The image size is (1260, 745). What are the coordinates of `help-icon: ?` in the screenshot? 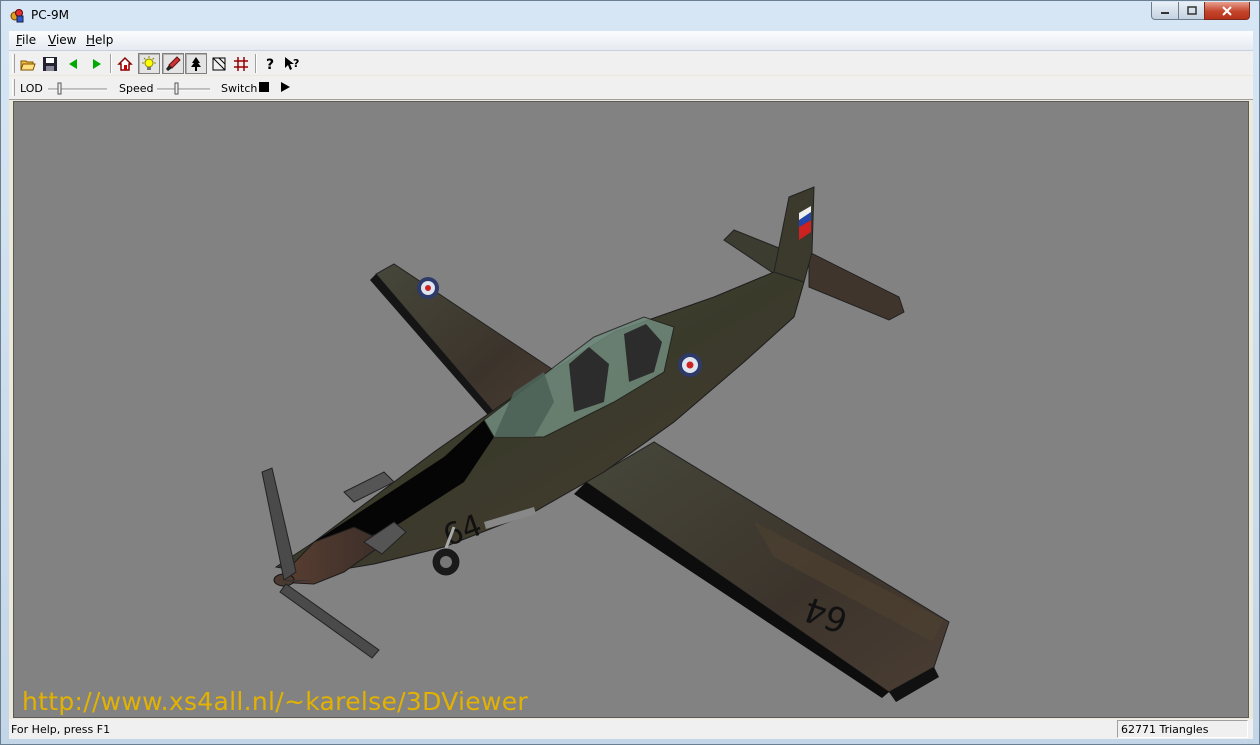 It's located at (270, 64).